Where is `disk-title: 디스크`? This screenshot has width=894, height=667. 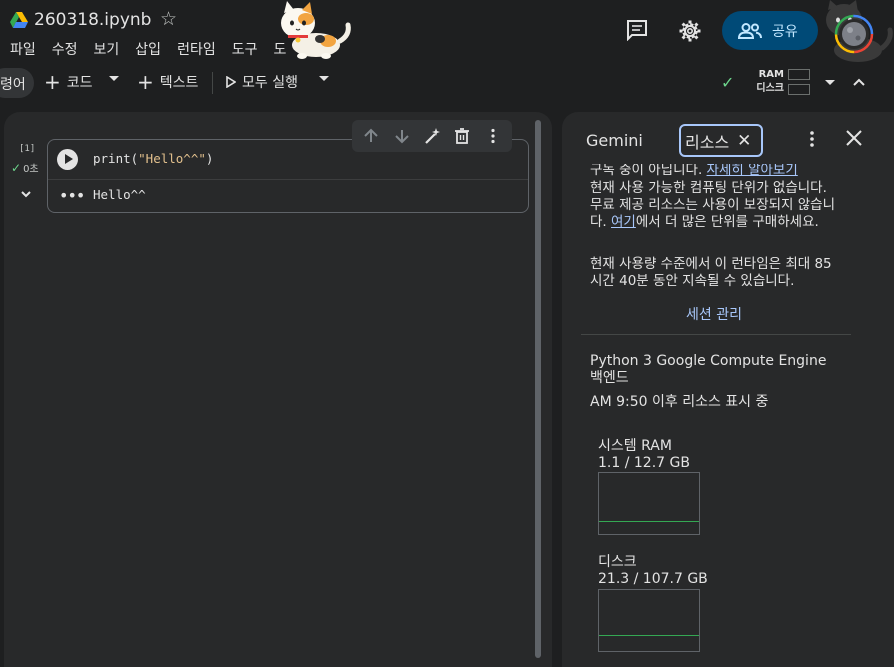
disk-title: 디스크 is located at coordinates (617, 562).